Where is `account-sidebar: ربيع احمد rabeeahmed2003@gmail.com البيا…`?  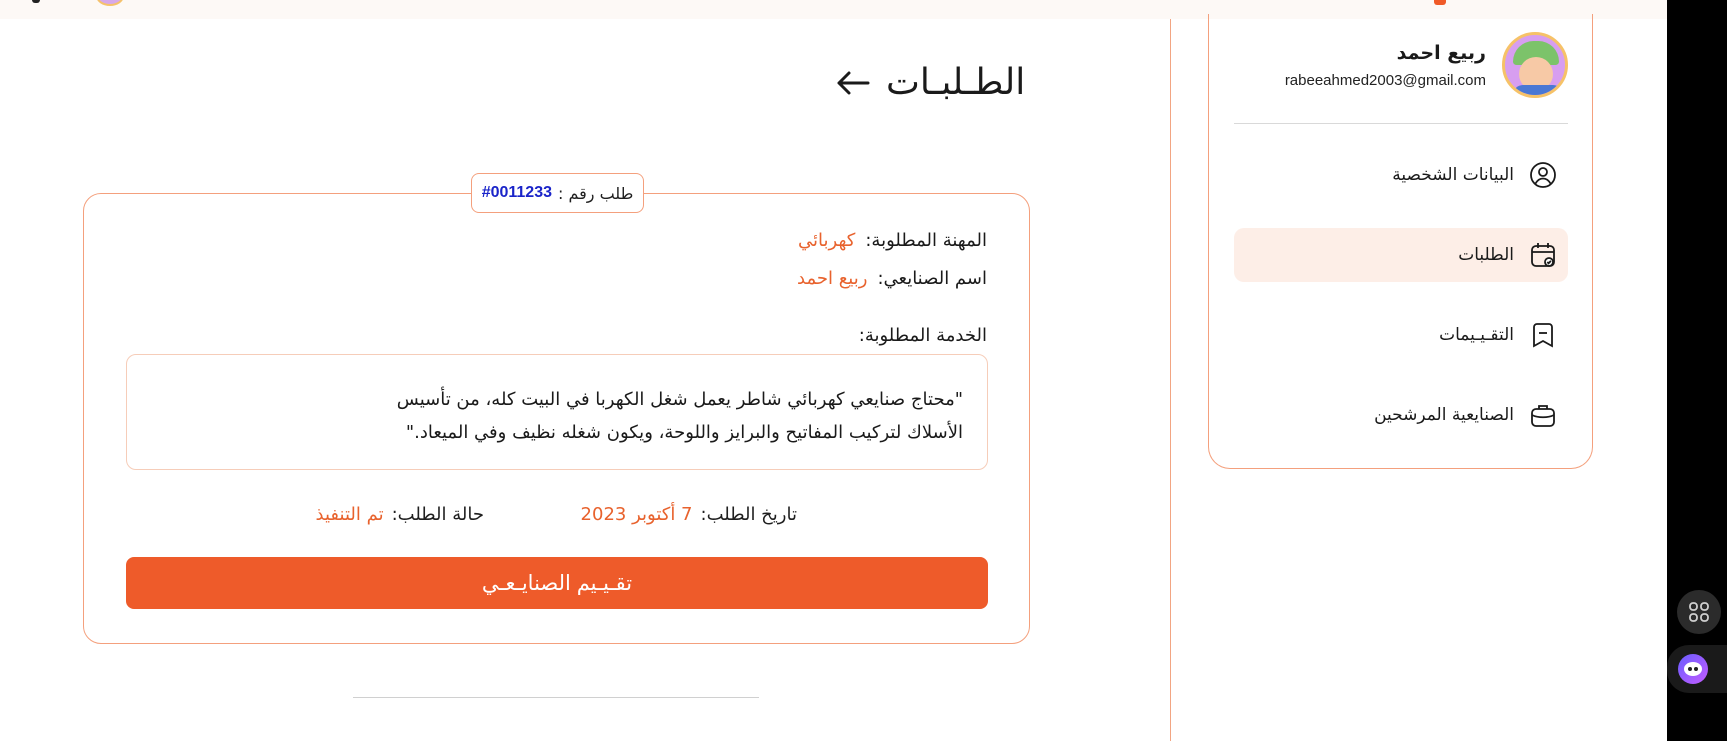
account-sidebar: ربيع احمد rabeeahmed2003@gmail.com البيا… is located at coordinates (1400, 241).